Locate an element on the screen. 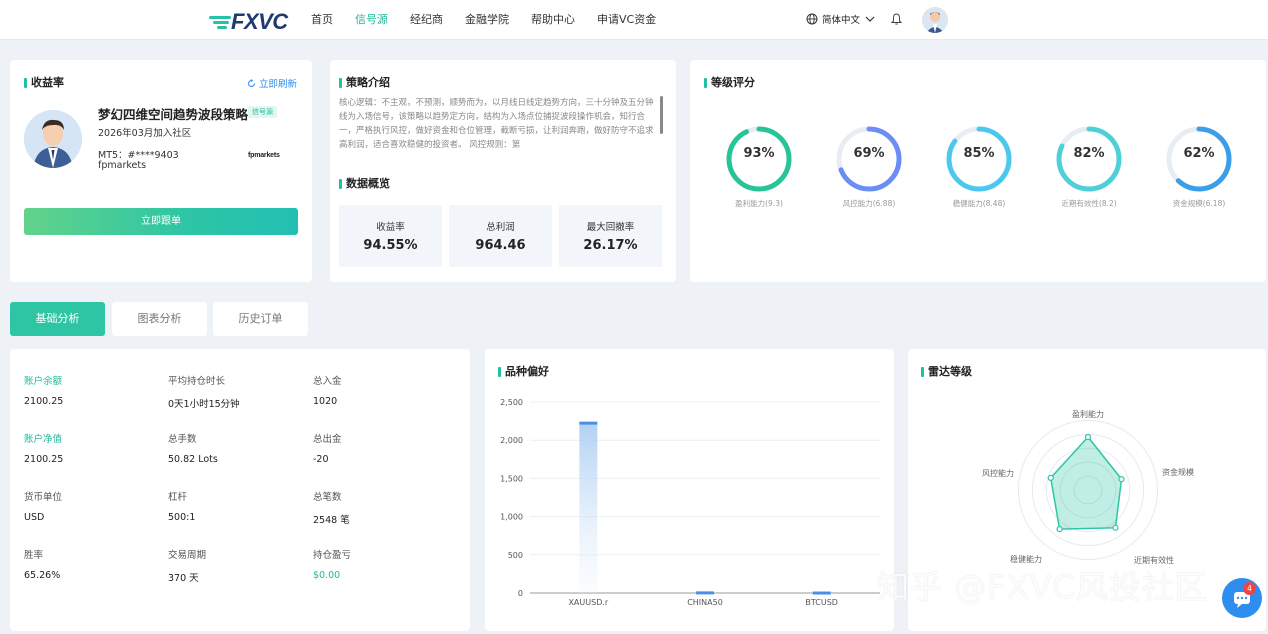 Image resolution: width=1268 pixels, height=634 pixels. nav-item-3: 金融学院 is located at coordinates (487, 20).